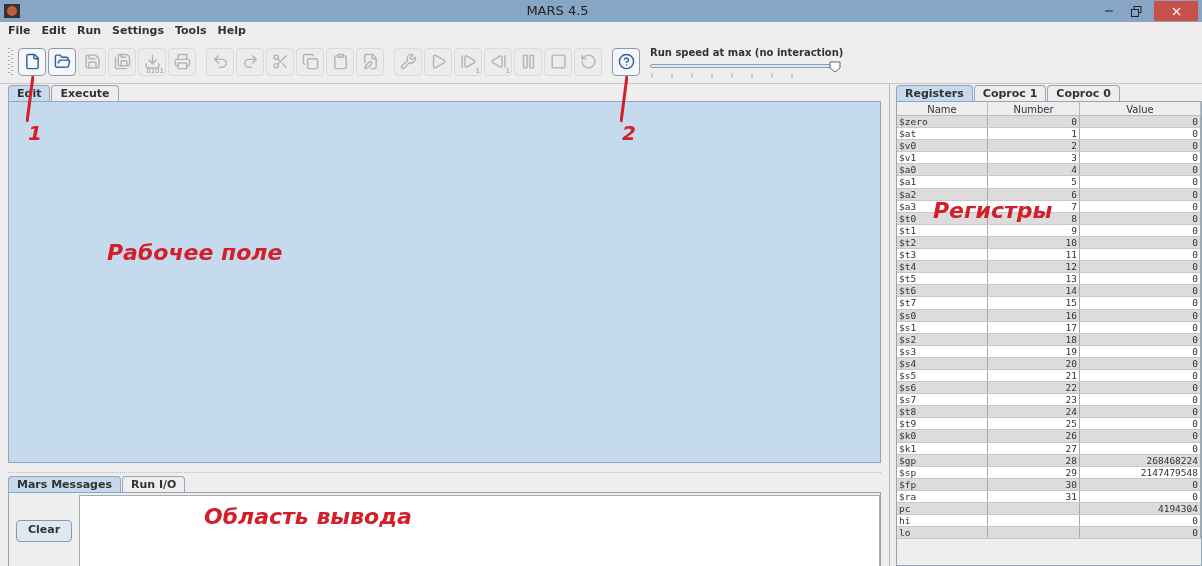 This screenshot has height=566, width=1202. I want to click on table-cell: $t2, so click(942, 242).